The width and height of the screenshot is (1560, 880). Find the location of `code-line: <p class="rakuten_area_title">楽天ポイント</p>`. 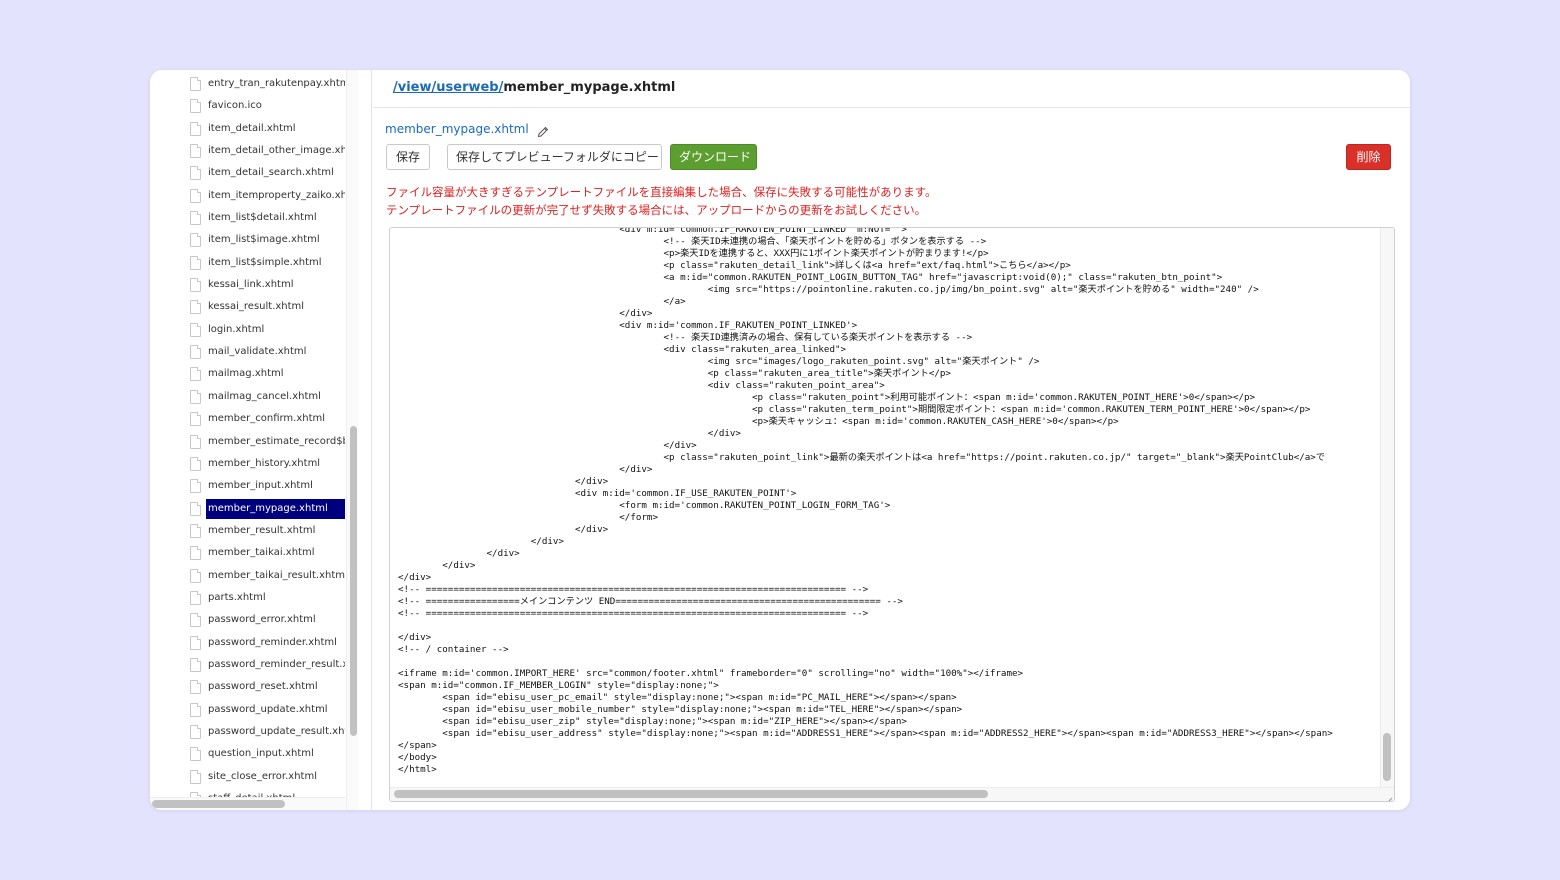

code-line: <p class="rakuten_area_title">楽天ポイント</p> is located at coordinates (674, 373).